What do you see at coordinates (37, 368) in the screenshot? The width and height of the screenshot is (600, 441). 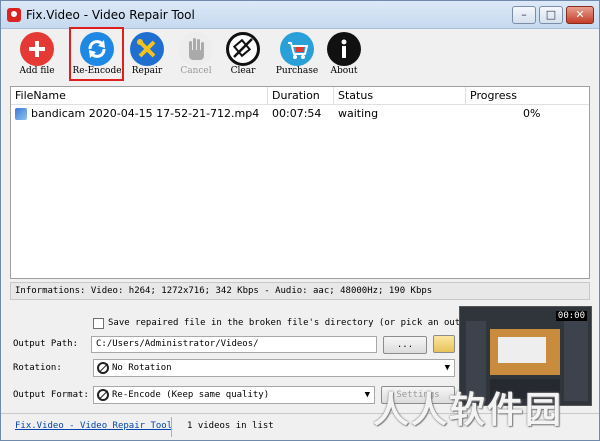 I see `rotation-label: Rotation:` at bounding box center [37, 368].